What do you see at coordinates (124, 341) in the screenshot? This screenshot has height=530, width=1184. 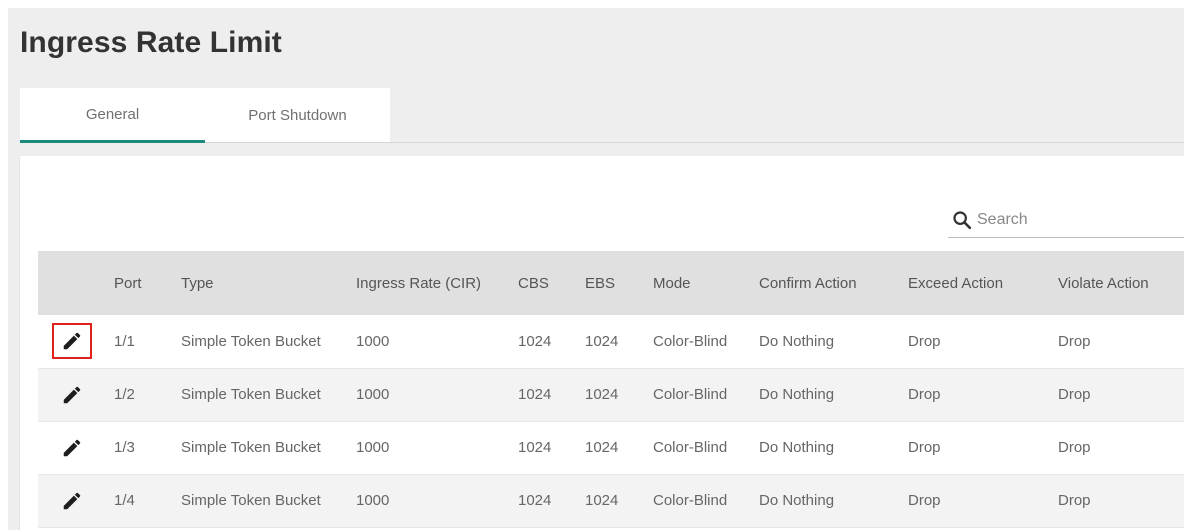 I see `cell-port: 1/1` at bounding box center [124, 341].